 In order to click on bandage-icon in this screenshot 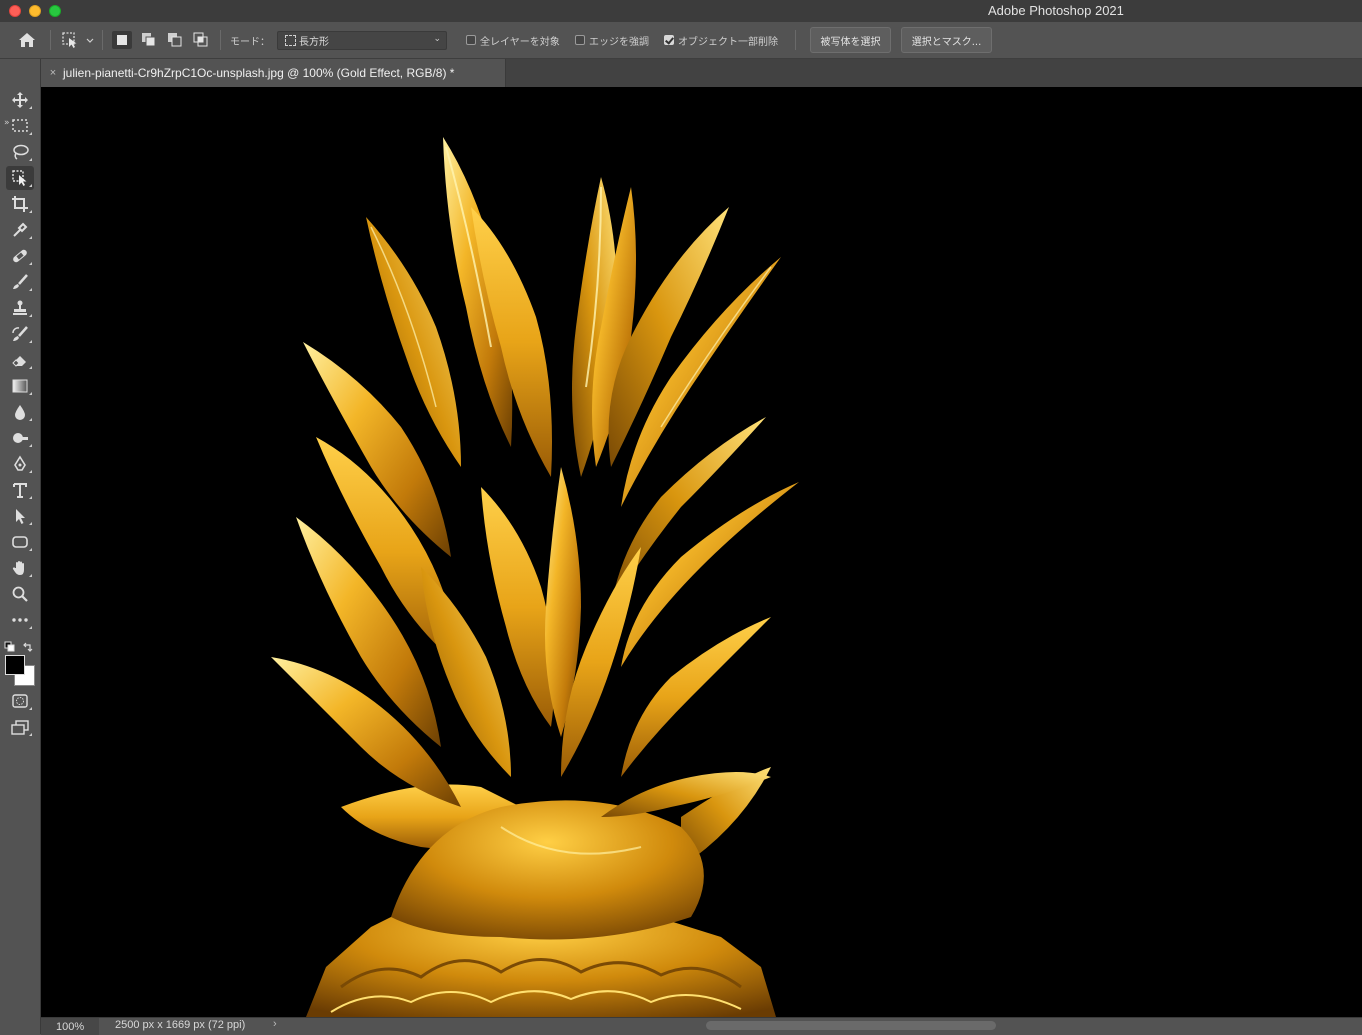, I will do `click(20, 256)`.